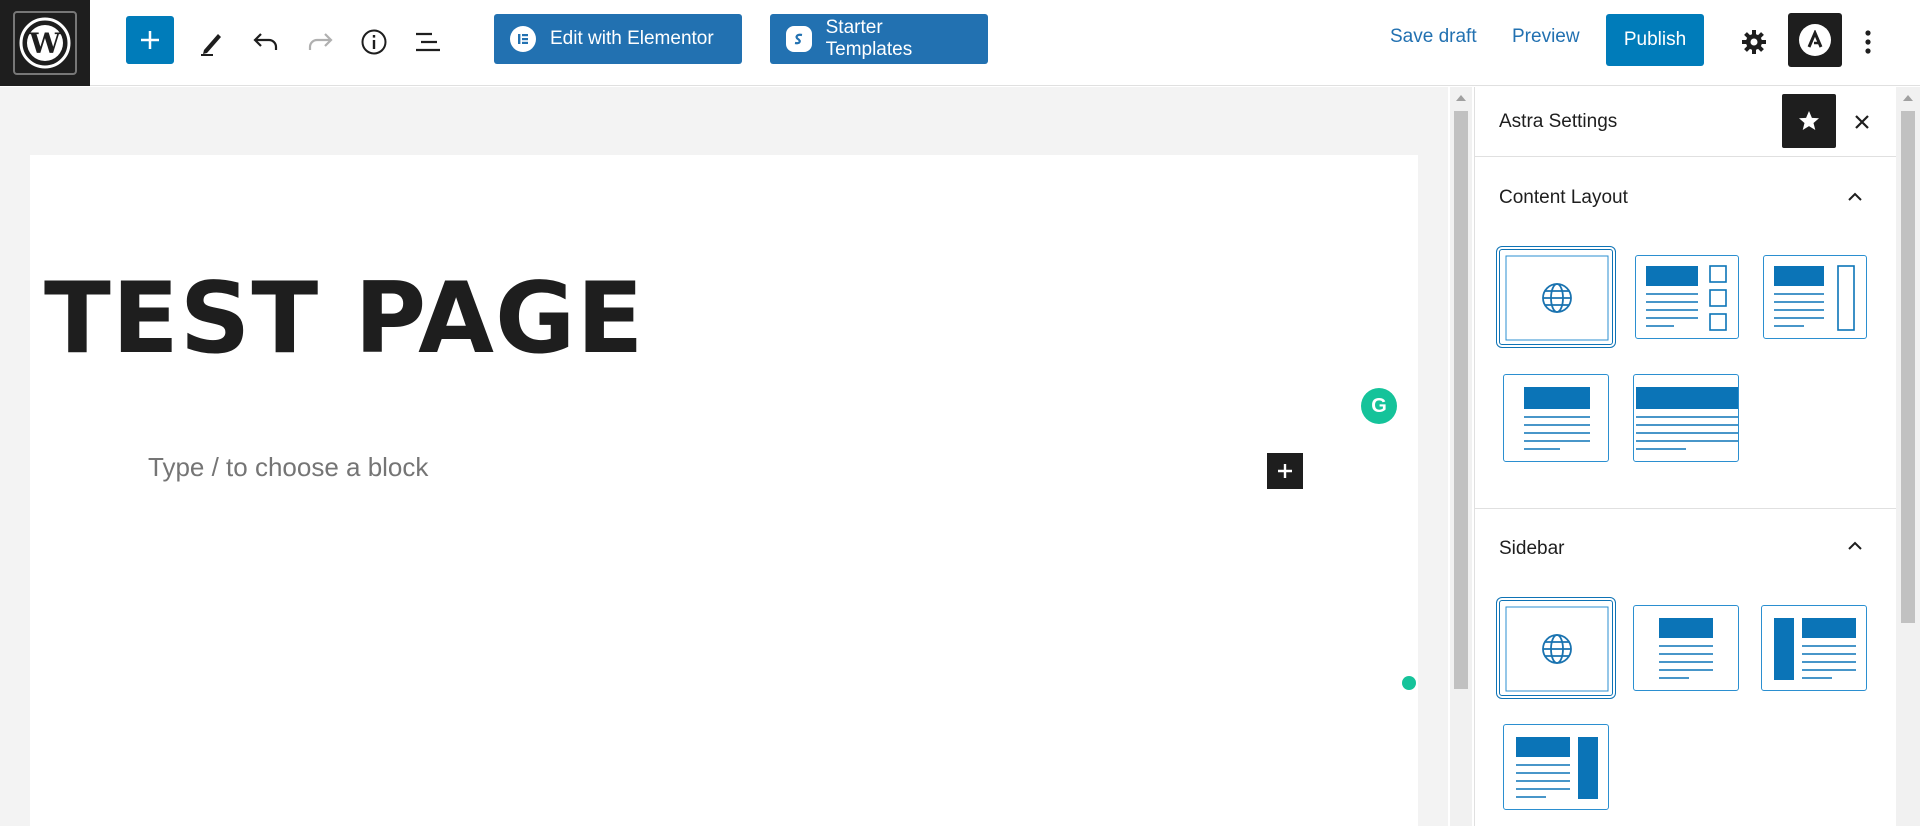 Image resolution: width=1920 pixels, height=826 pixels. I want to click on editor-scrollbar-thumb, so click(1461, 400).